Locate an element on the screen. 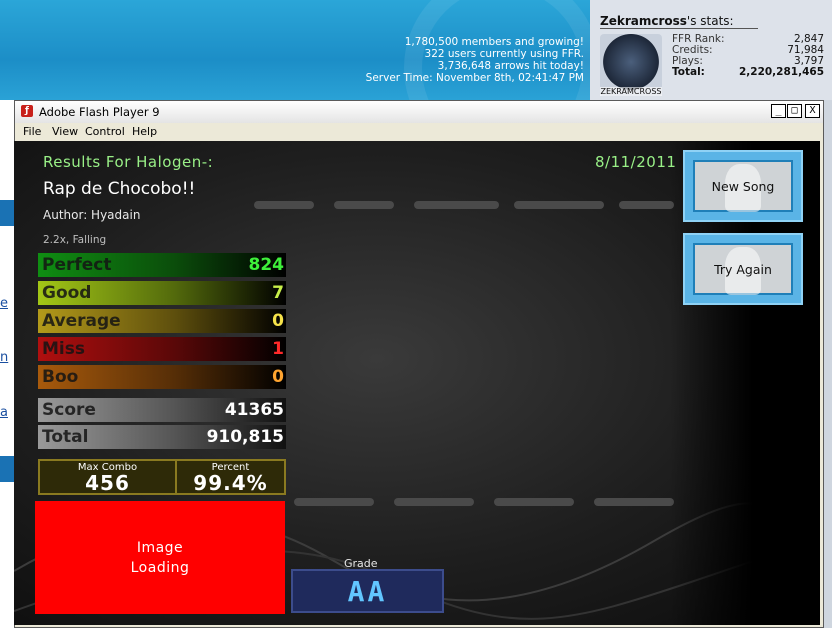 The image size is (832, 628). menu-view: View is located at coordinates (65, 131).